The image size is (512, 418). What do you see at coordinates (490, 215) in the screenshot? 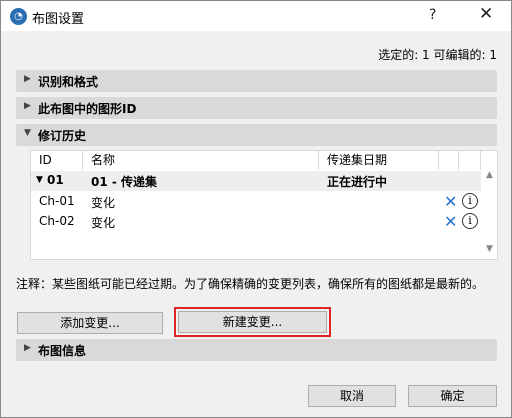
I see `table-scrollbar: ▲ ▼` at bounding box center [490, 215].